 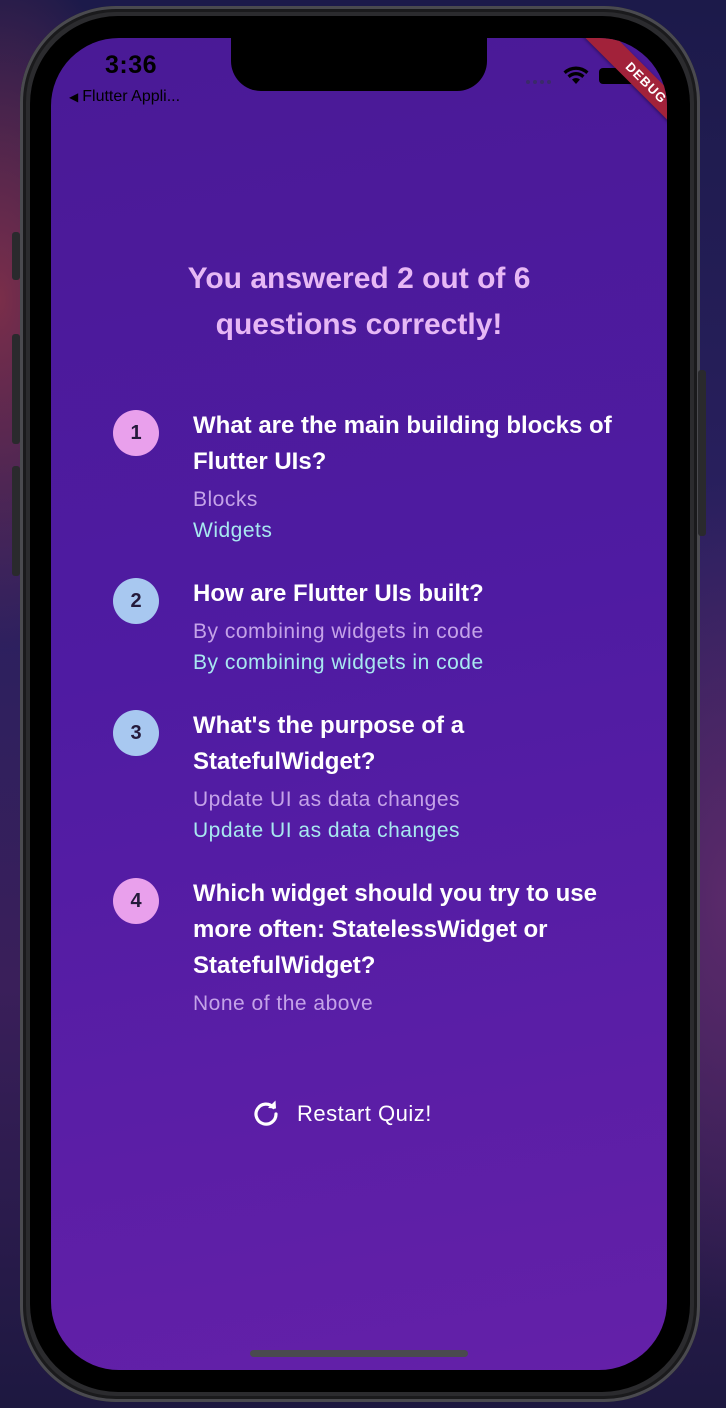 What do you see at coordinates (338, 593) in the screenshot?
I see `question-text: How are Flutter UIs built?` at bounding box center [338, 593].